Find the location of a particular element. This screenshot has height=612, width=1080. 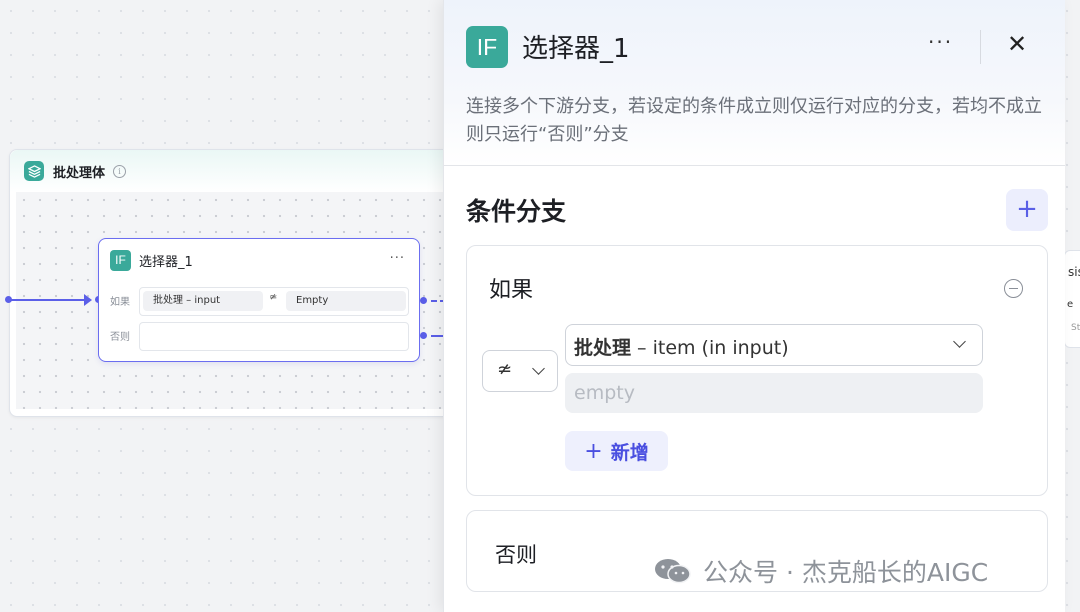

batch-input-port is located at coordinates (8, 299).